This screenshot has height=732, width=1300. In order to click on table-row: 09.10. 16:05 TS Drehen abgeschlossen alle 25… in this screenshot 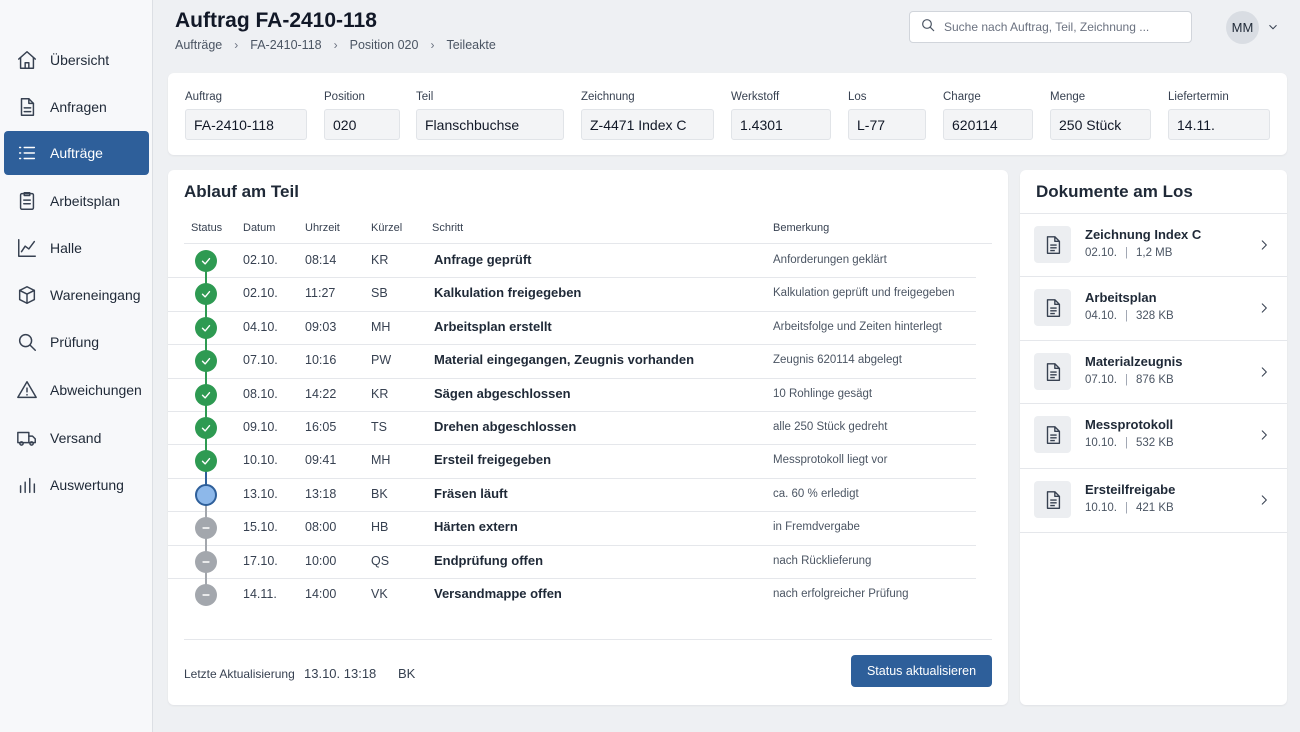, I will do `click(588, 427)`.